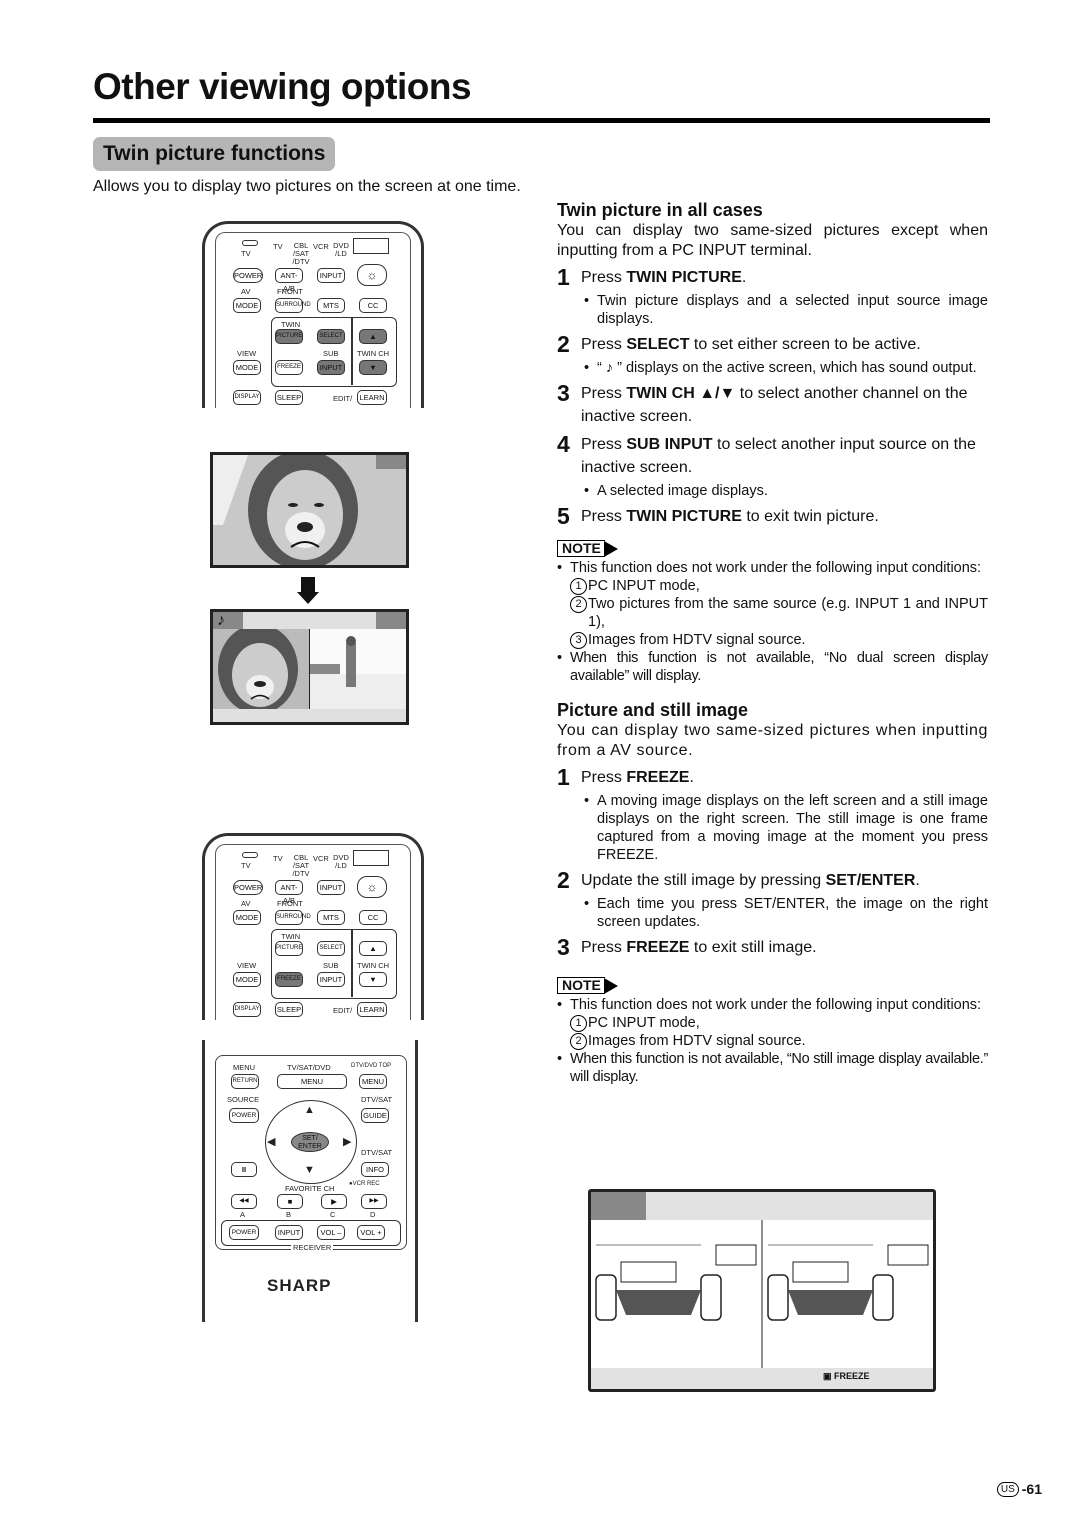 This screenshot has width=1080, height=1528. I want to click on golfer-image-right, so click(358, 669).